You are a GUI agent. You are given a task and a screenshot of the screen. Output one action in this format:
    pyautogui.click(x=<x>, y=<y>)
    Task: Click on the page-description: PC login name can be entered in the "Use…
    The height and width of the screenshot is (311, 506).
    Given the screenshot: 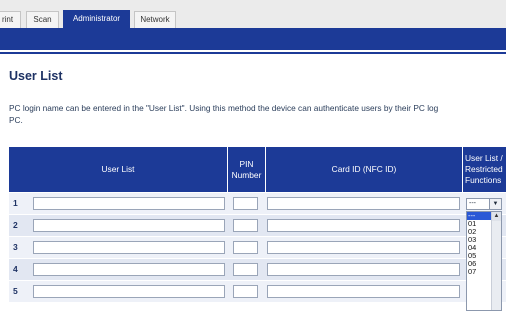 What is the action you would take?
    pyautogui.click(x=257, y=114)
    